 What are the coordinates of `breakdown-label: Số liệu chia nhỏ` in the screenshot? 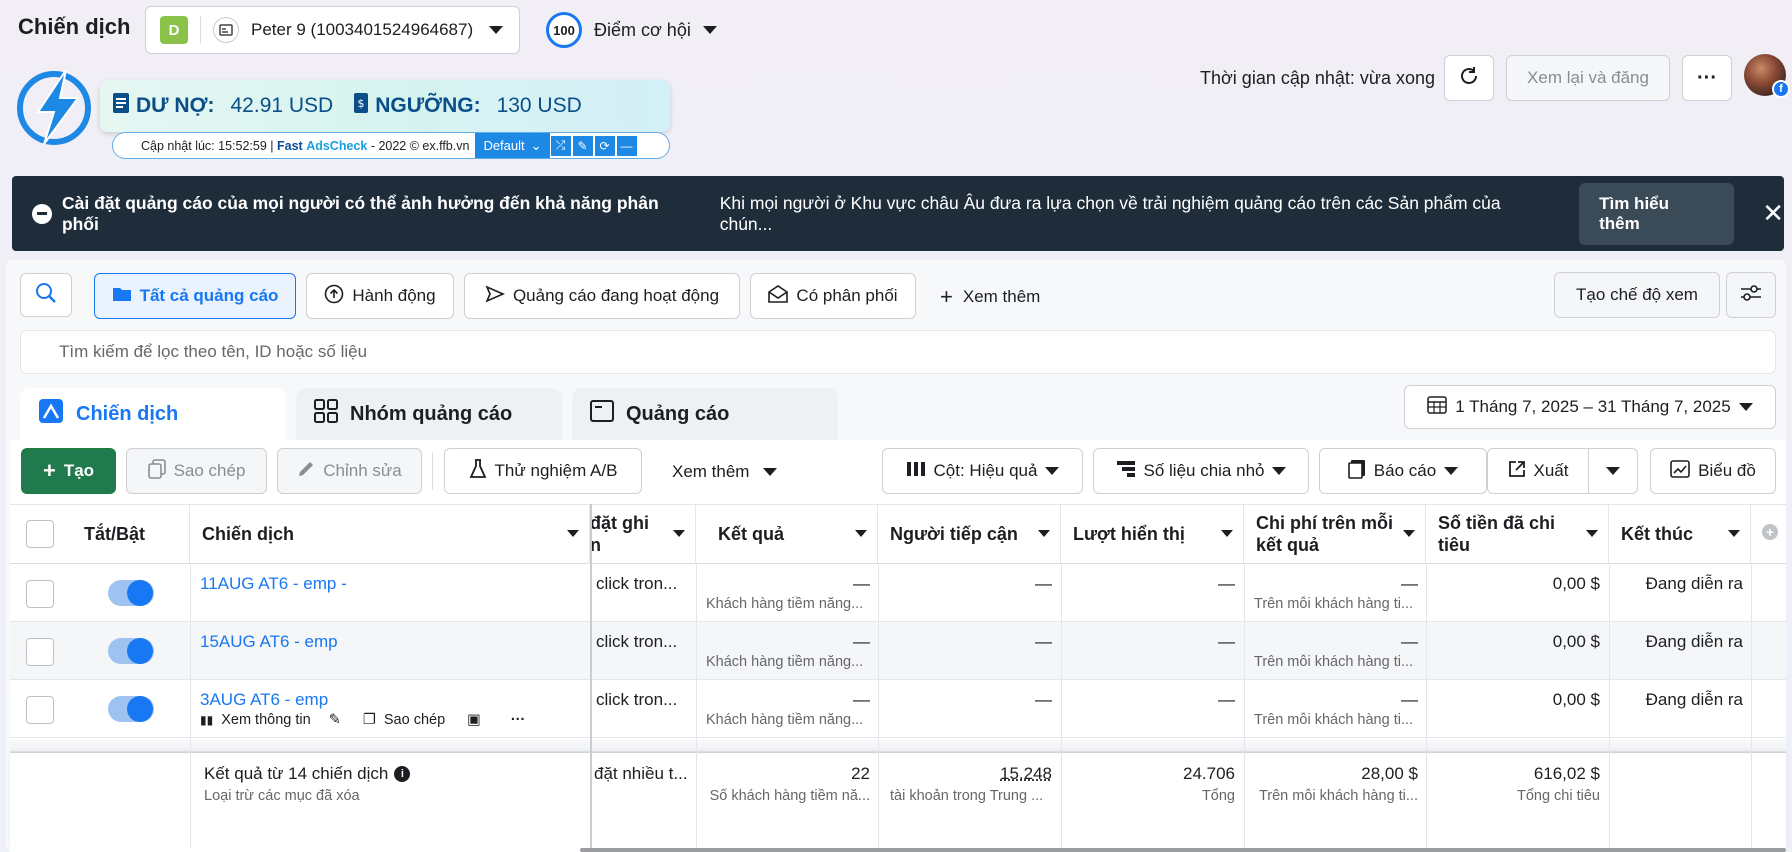 It's located at (1204, 470).